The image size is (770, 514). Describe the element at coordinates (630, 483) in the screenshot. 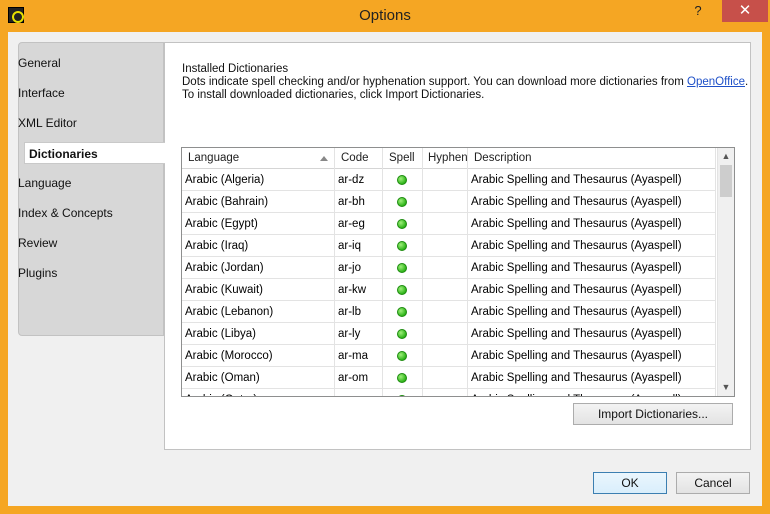

I see `ok-button: OK` at that location.